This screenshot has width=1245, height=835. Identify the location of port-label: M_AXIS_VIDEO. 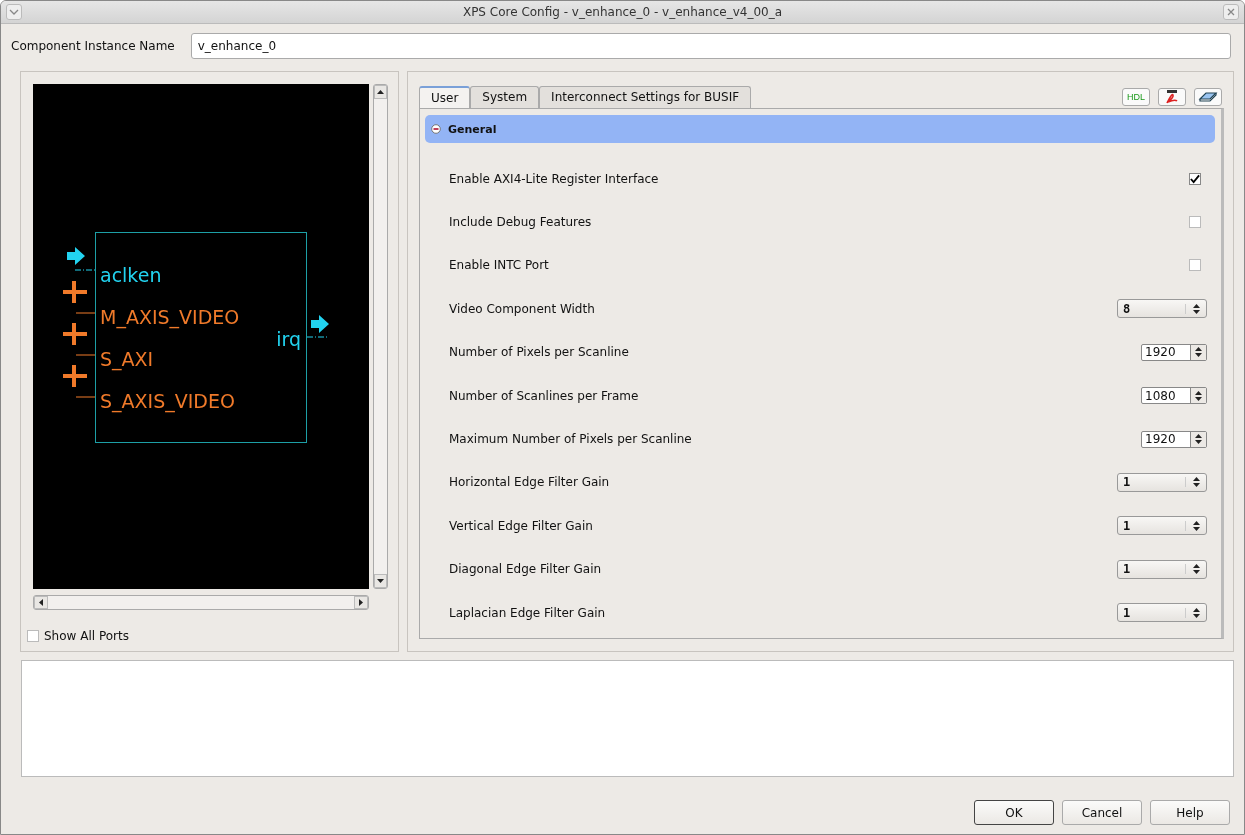
(170, 317).